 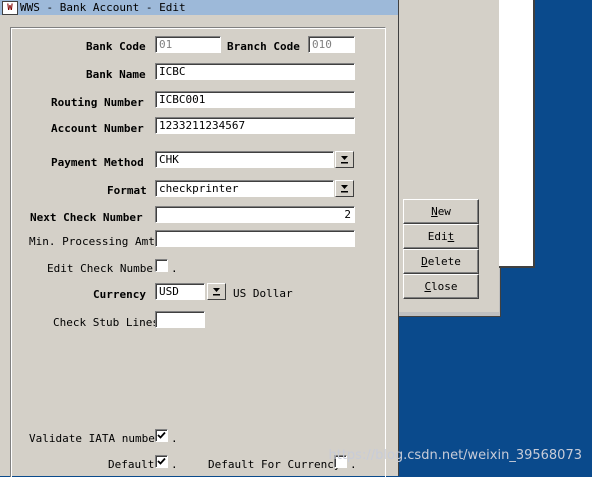 What do you see at coordinates (188, 44) in the screenshot?
I see `bank-code-field: 01` at bounding box center [188, 44].